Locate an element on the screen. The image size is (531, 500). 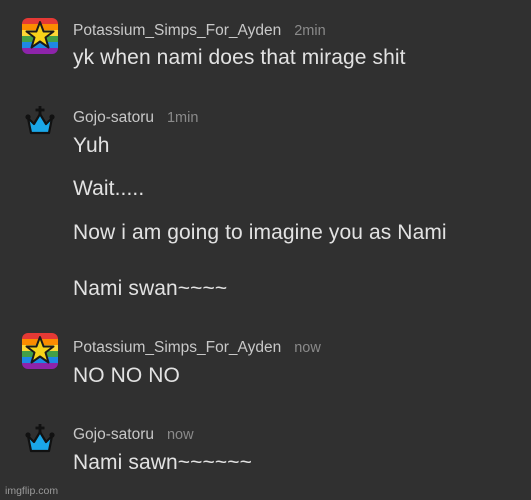
username: Gojo-satoru 1min is located at coordinates (135, 118).